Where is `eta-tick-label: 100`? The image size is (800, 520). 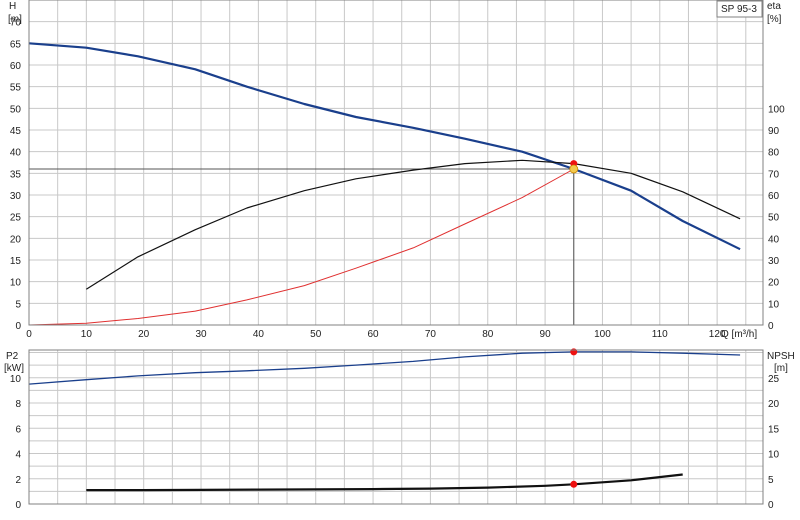
eta-tick-label: 100 is located at coordinates (776, 109).